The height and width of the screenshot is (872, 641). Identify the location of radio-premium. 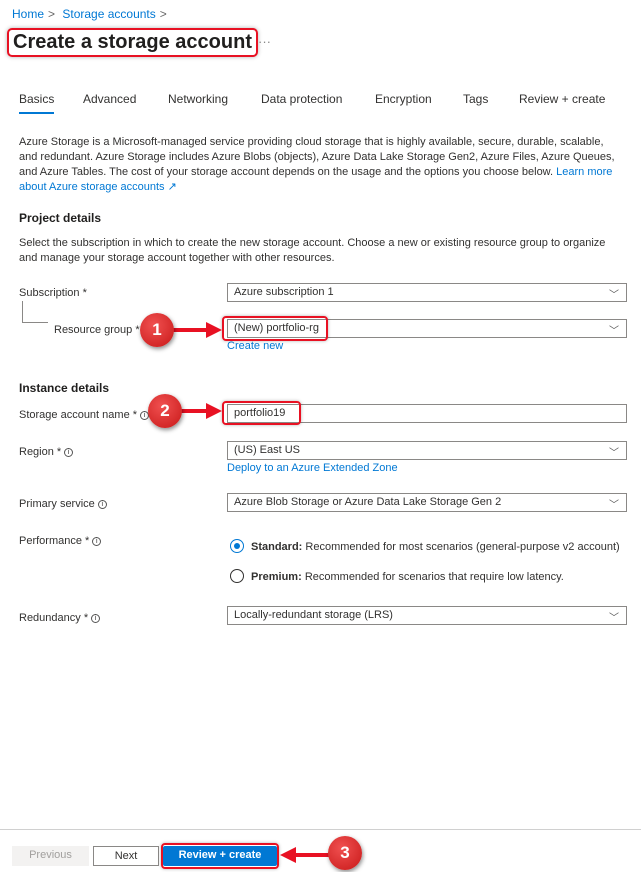
(237, 576).